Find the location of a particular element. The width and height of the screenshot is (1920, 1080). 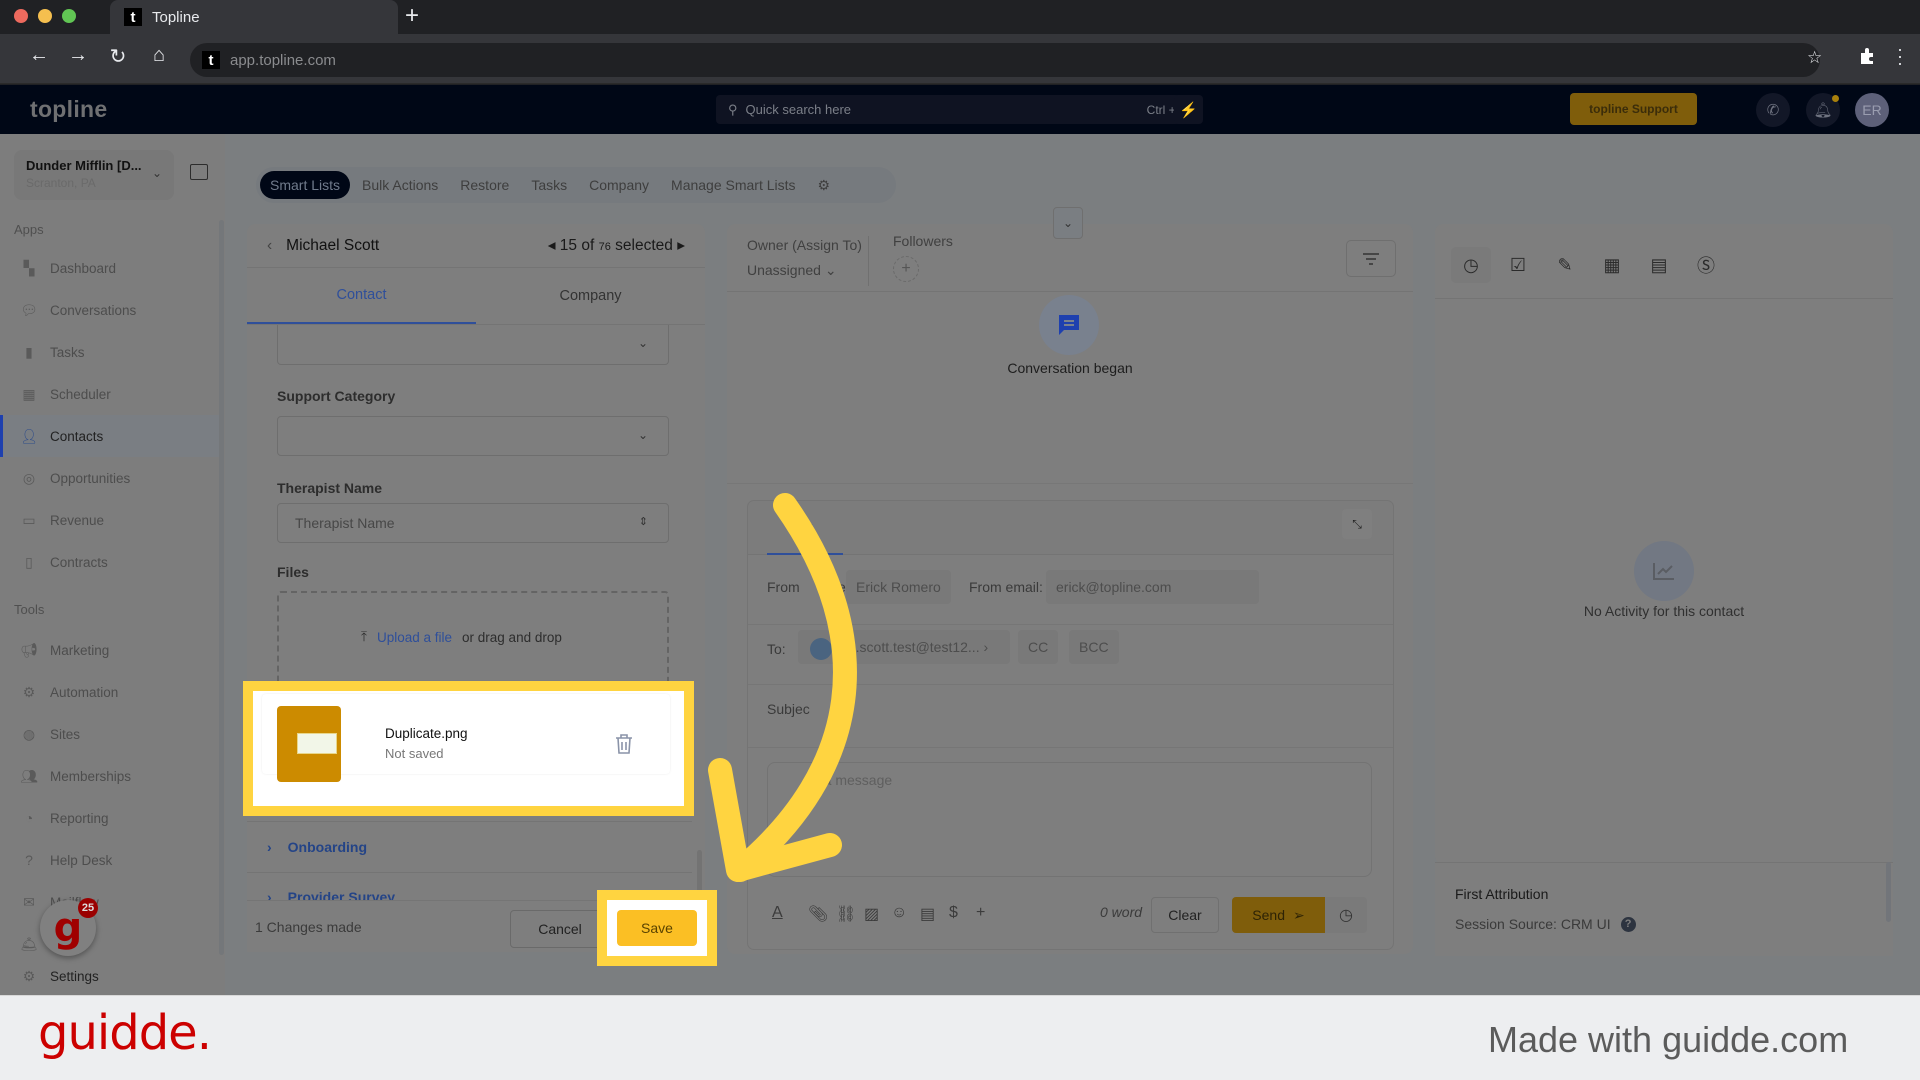

reload-icon: ↻ is located at coordinates (118, 56).